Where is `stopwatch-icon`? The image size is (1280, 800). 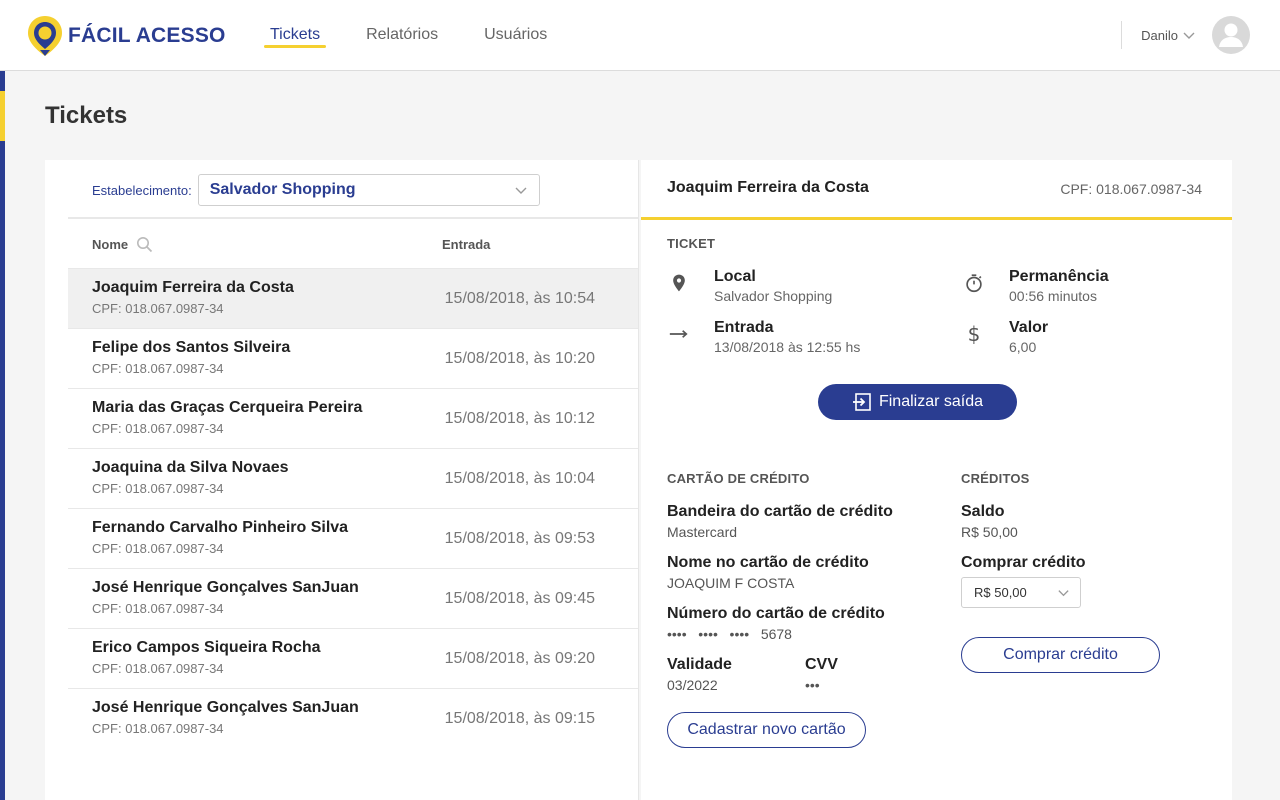 stopwatch-icon is located at coordinates (974, 283).